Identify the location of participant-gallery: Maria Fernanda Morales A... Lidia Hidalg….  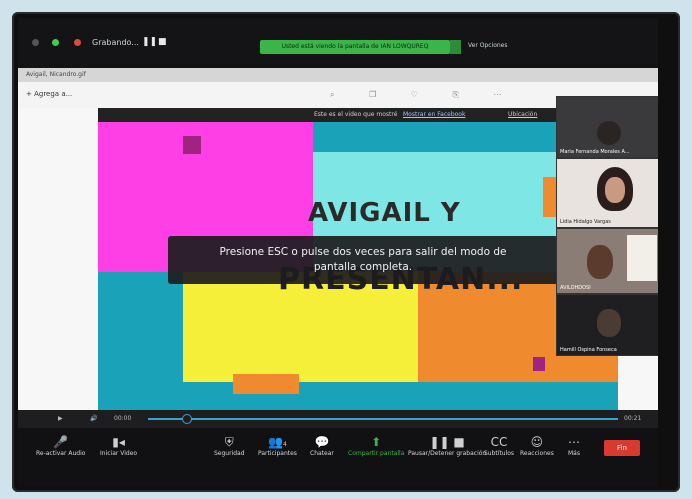
(607, 241).